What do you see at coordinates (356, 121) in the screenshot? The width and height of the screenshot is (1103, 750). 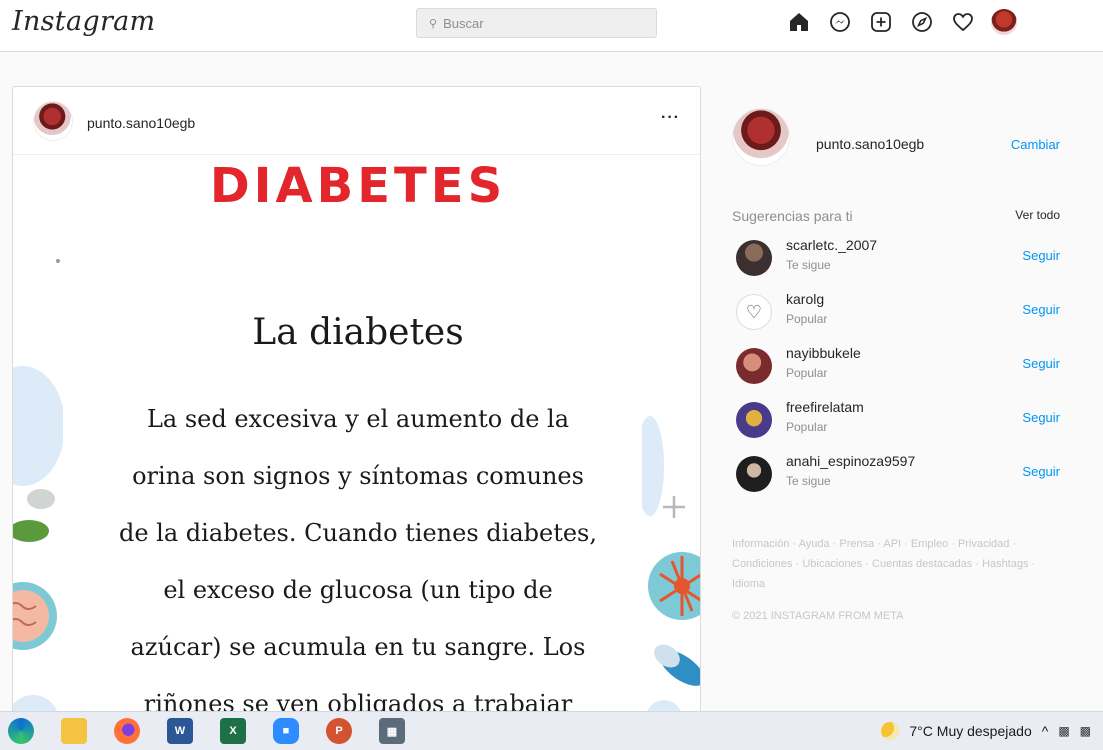 I see `post-header: punto.sano10egb ···` at bounding box center [356, 121].